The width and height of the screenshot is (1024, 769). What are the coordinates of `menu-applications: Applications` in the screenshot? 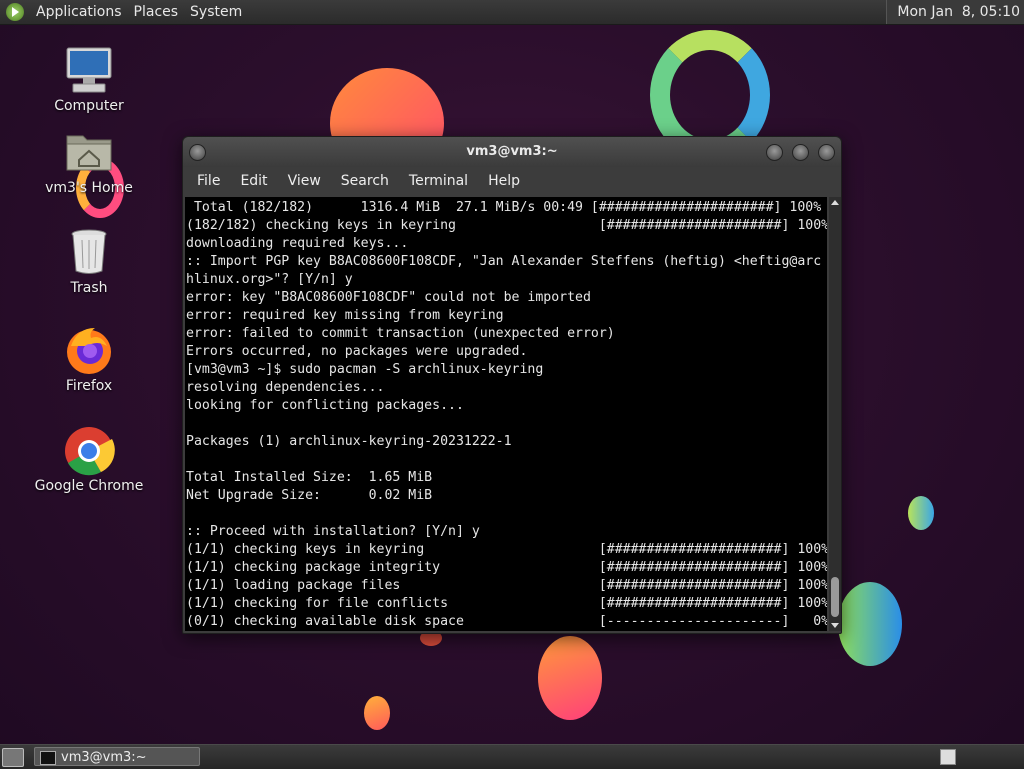 It's located at (79, 12).